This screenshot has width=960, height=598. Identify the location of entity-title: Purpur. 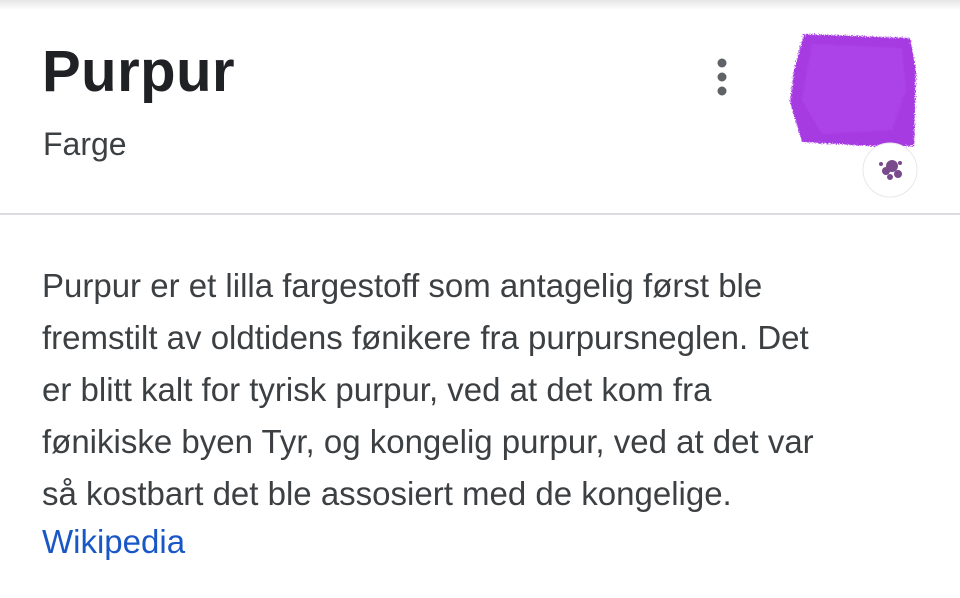
(139, 71).